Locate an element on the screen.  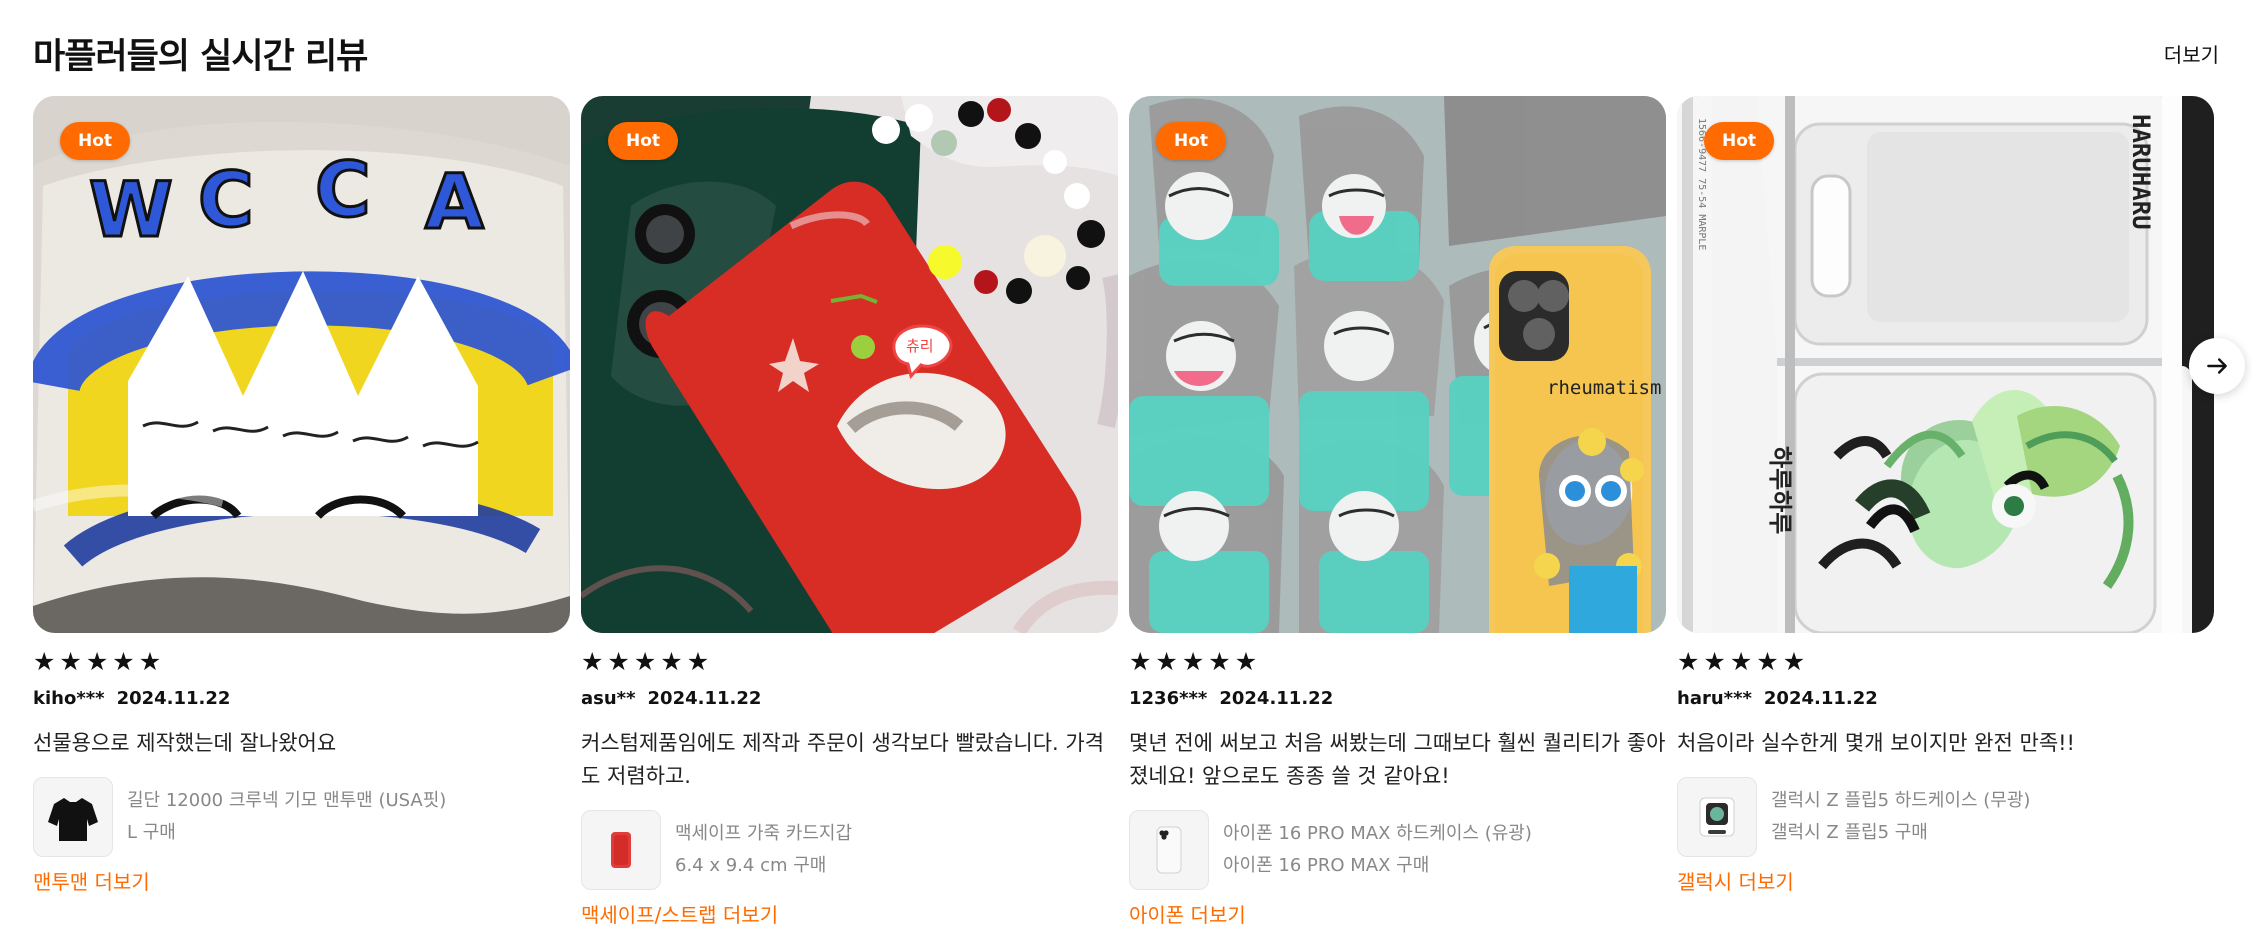
category-more-link: 아이폰 더보기 is located at coordinates (1187, 913).